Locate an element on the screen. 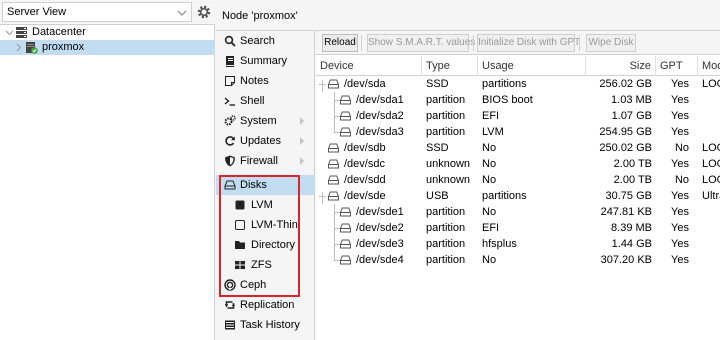  column-header-size: Size is located at coordinates (621, 66).